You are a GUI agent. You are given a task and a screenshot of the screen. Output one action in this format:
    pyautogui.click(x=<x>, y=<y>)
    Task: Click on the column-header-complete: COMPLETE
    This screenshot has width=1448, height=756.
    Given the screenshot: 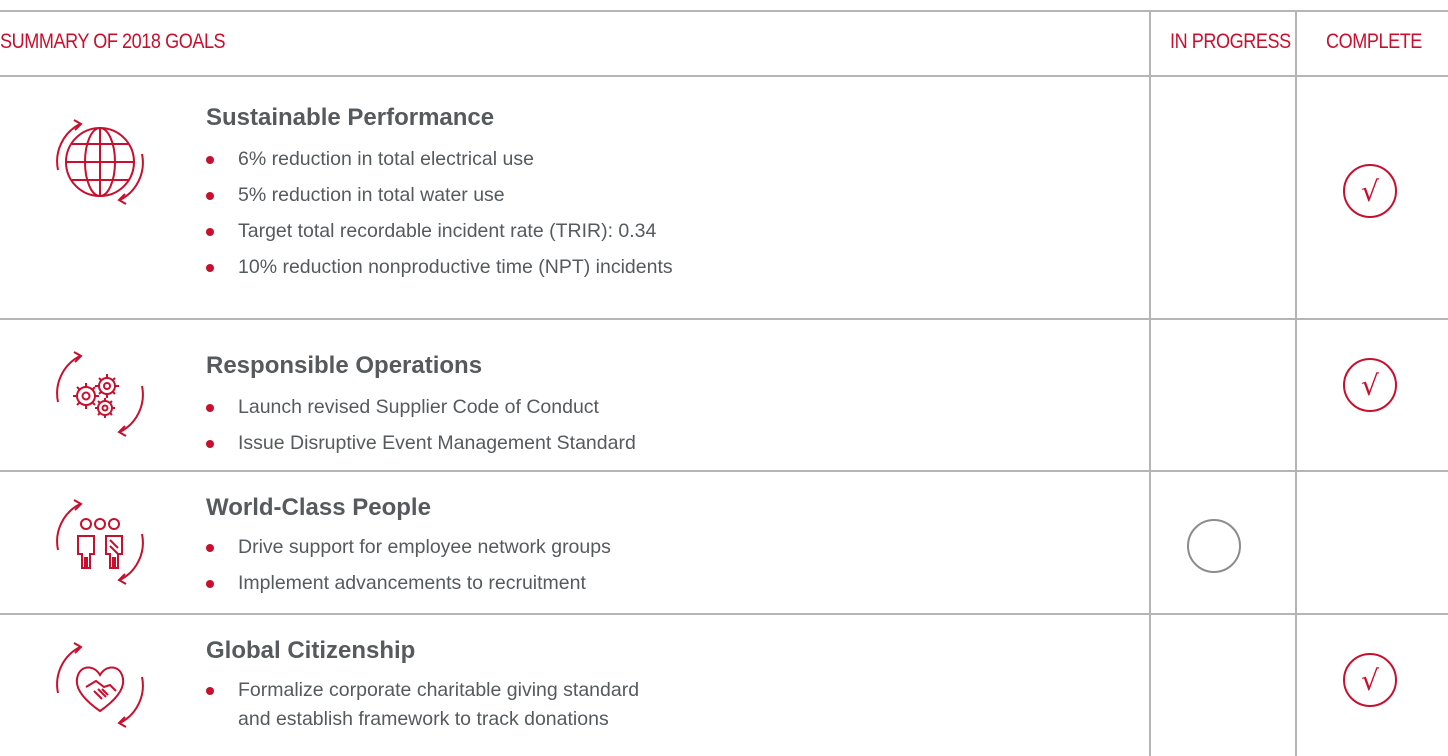 What is the action you would take?
    pyautogui.click(x=1374, y=41)
    